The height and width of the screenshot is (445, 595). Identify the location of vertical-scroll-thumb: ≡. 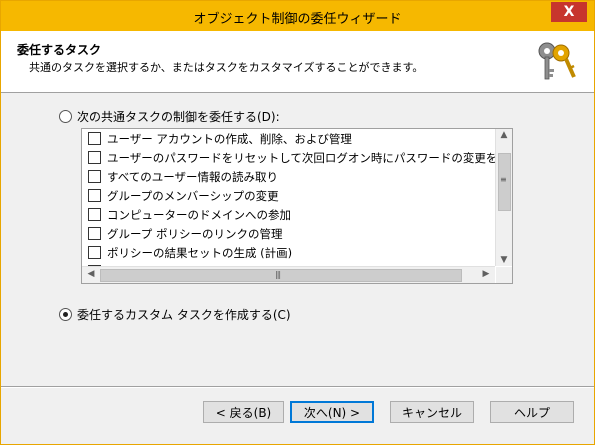
(504, 182).